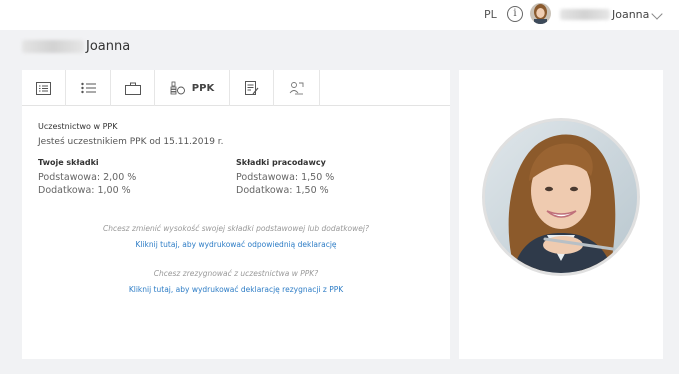 Image resolution: width=679 pixels, height=374 pixels. What do you see at coordinates (203, 88) in the screenshot?
I see `tab-ppk-label: PPK` at bounding box center [203, 88].